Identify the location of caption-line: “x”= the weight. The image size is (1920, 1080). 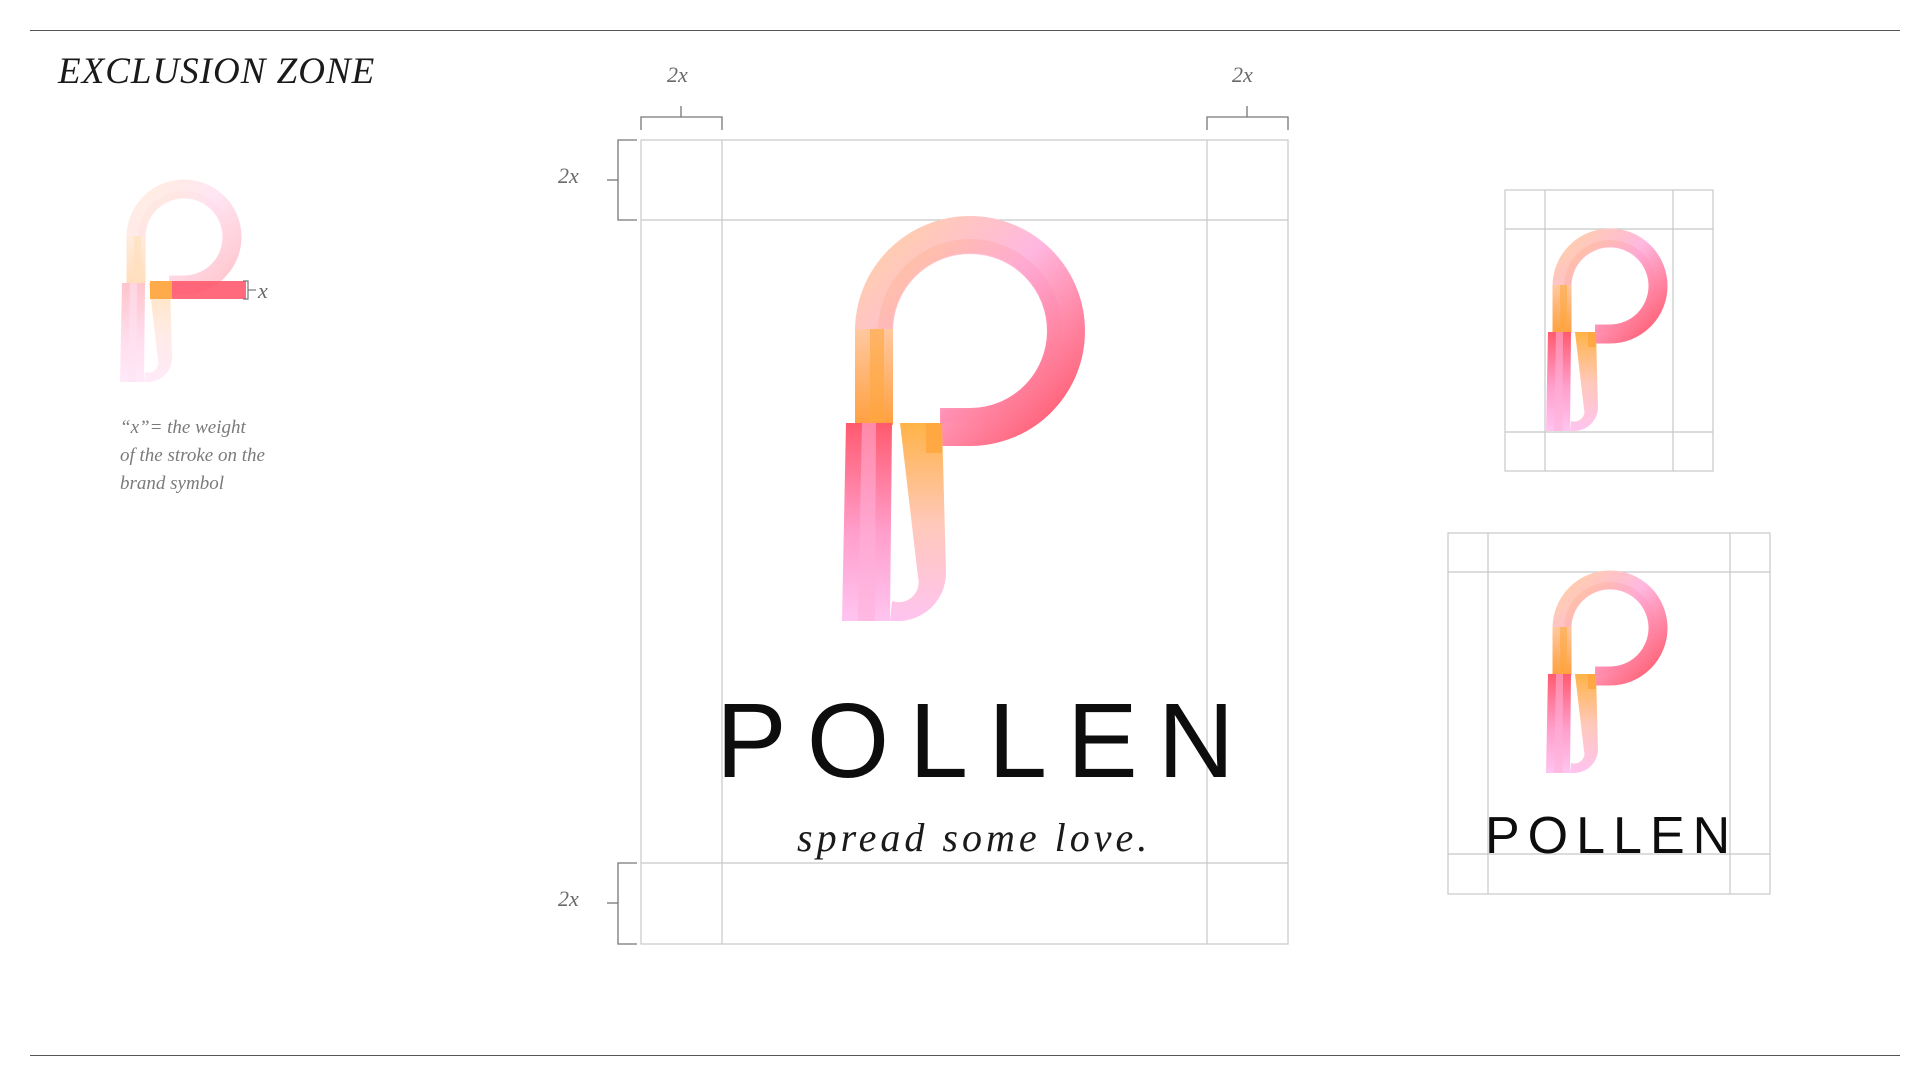
(183, 427).